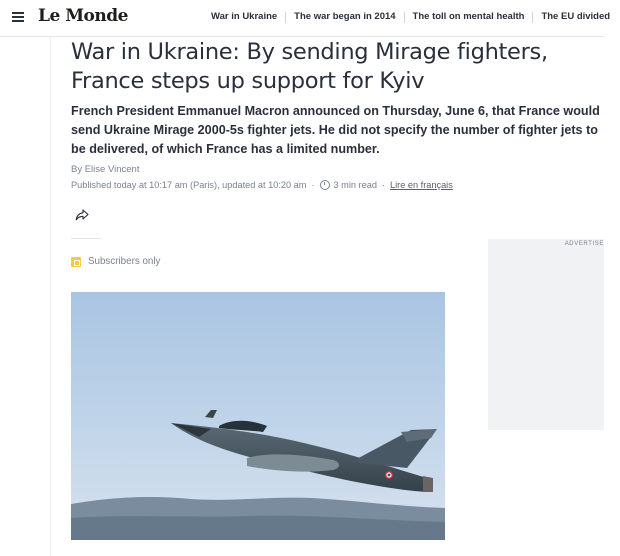 The height and width of the screenshot is (556, 620). I want to click on page-gutter, so click(50, 296).